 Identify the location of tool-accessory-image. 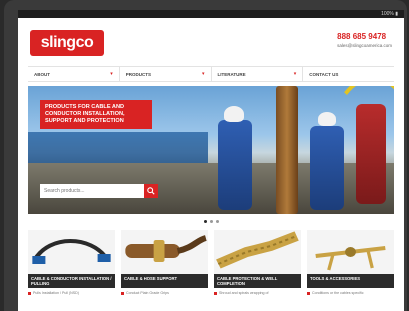
(350, 258).